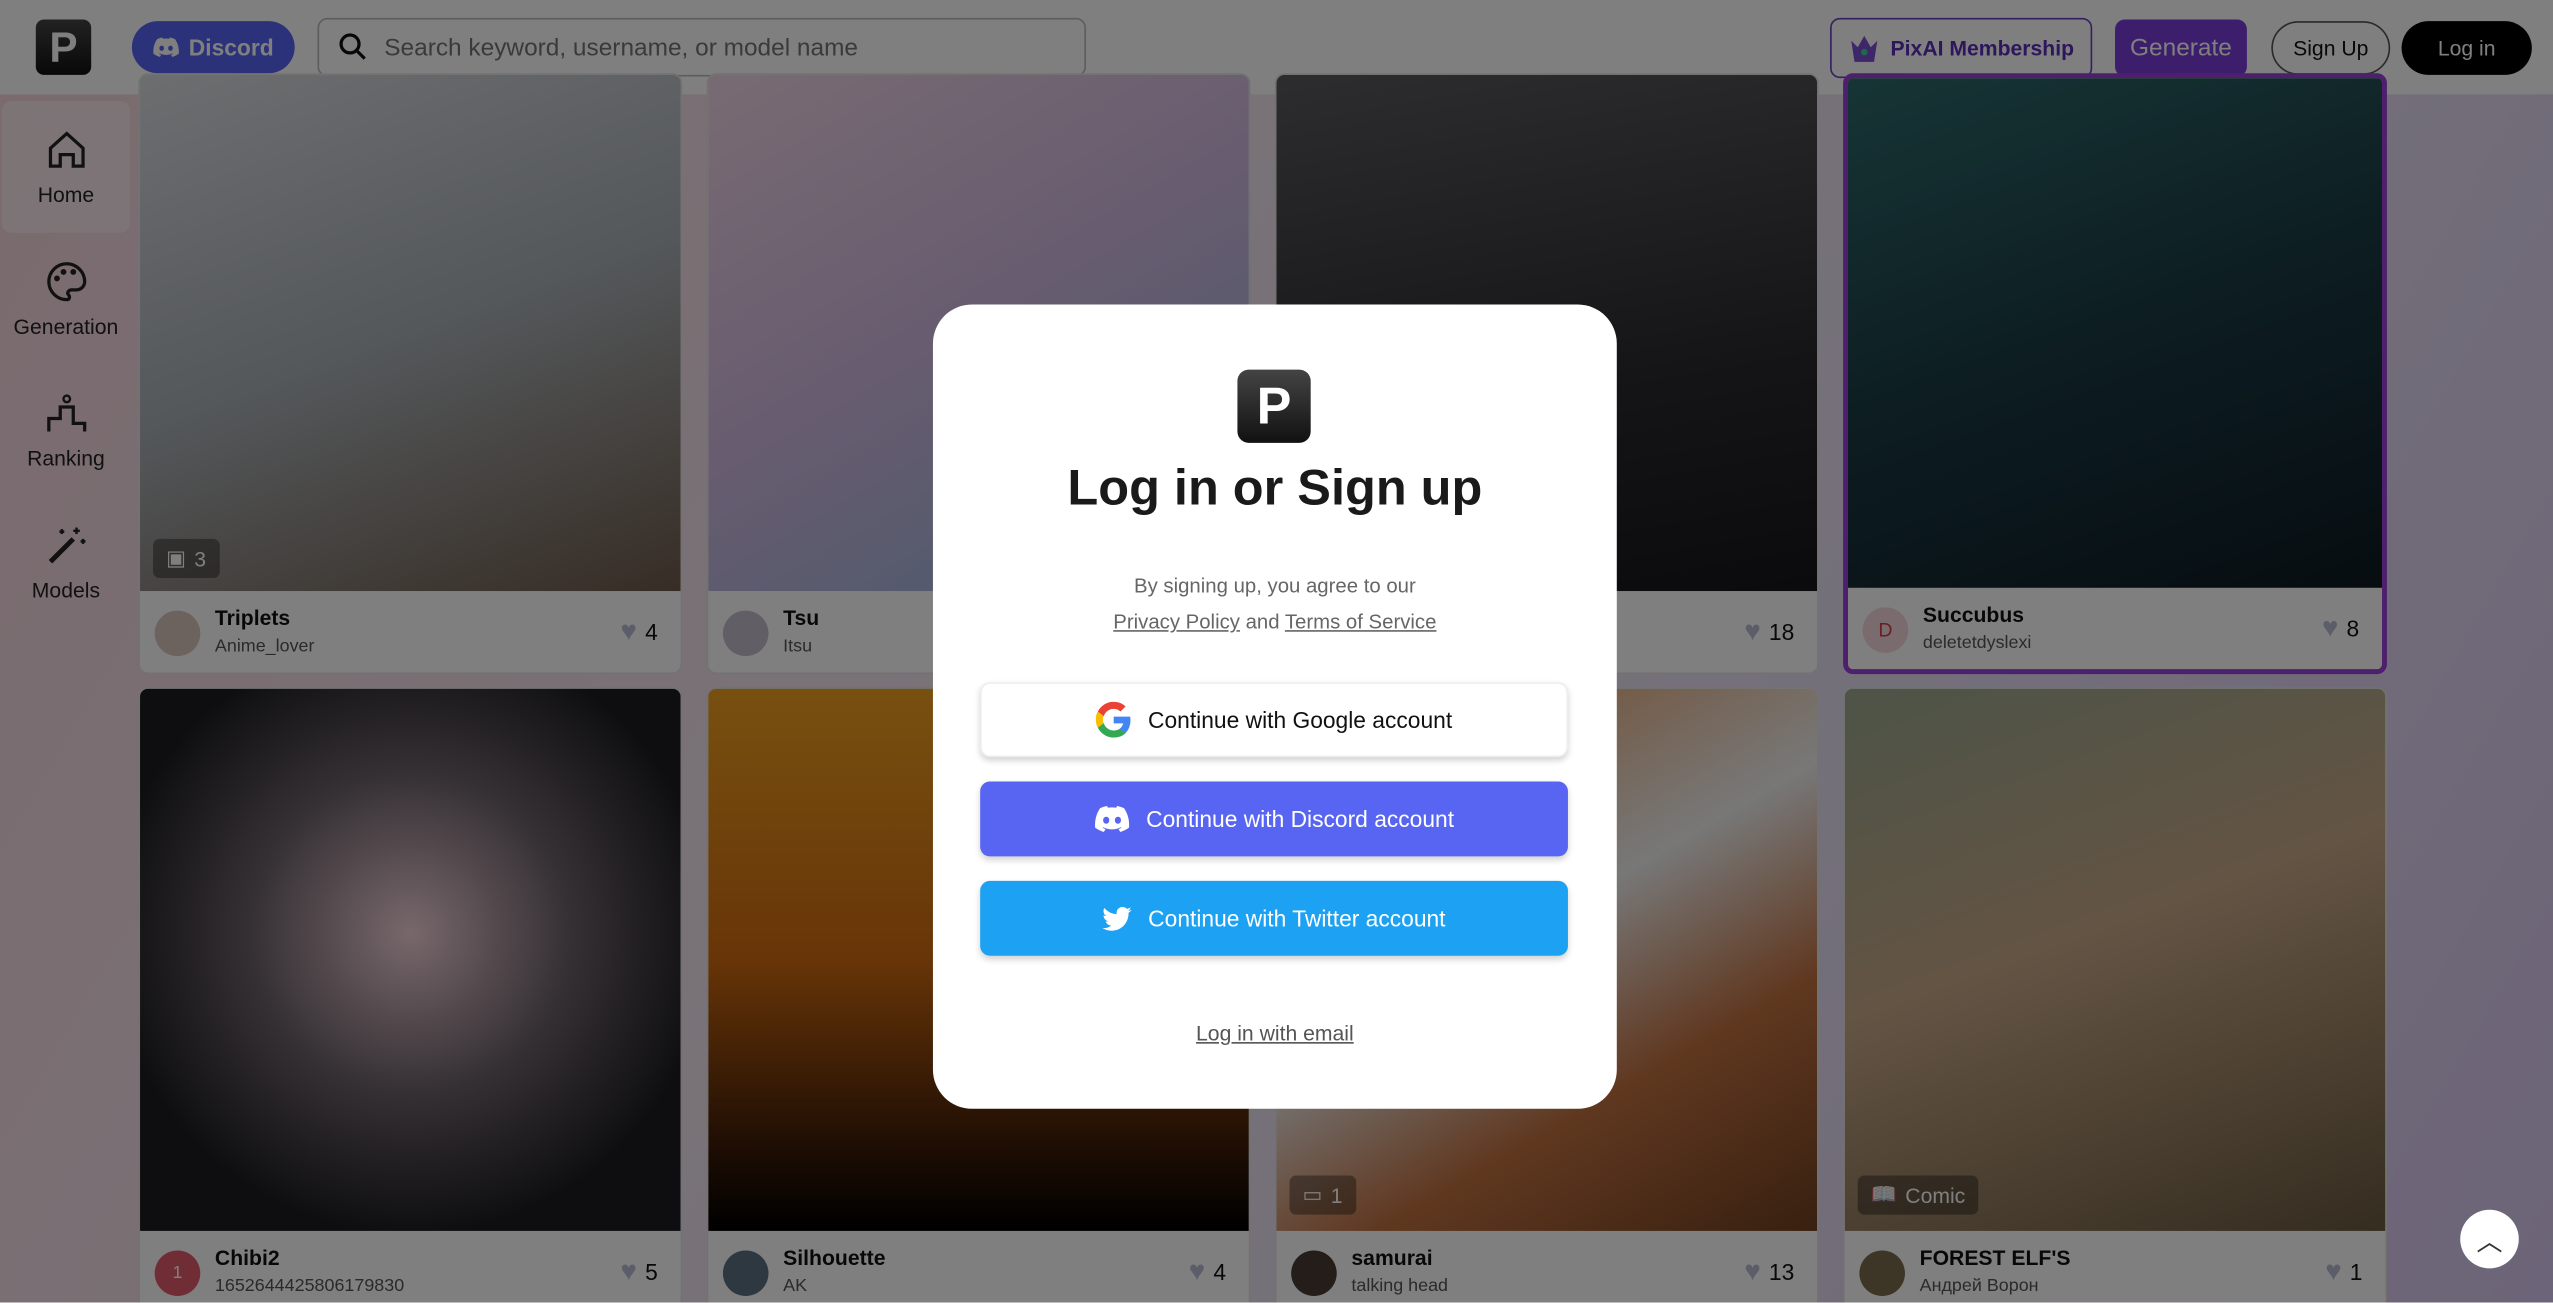 This screenshot has width=2553, height=1303. I want to click on twitter-label: Continue with Twitter account, so click(1297, 918).